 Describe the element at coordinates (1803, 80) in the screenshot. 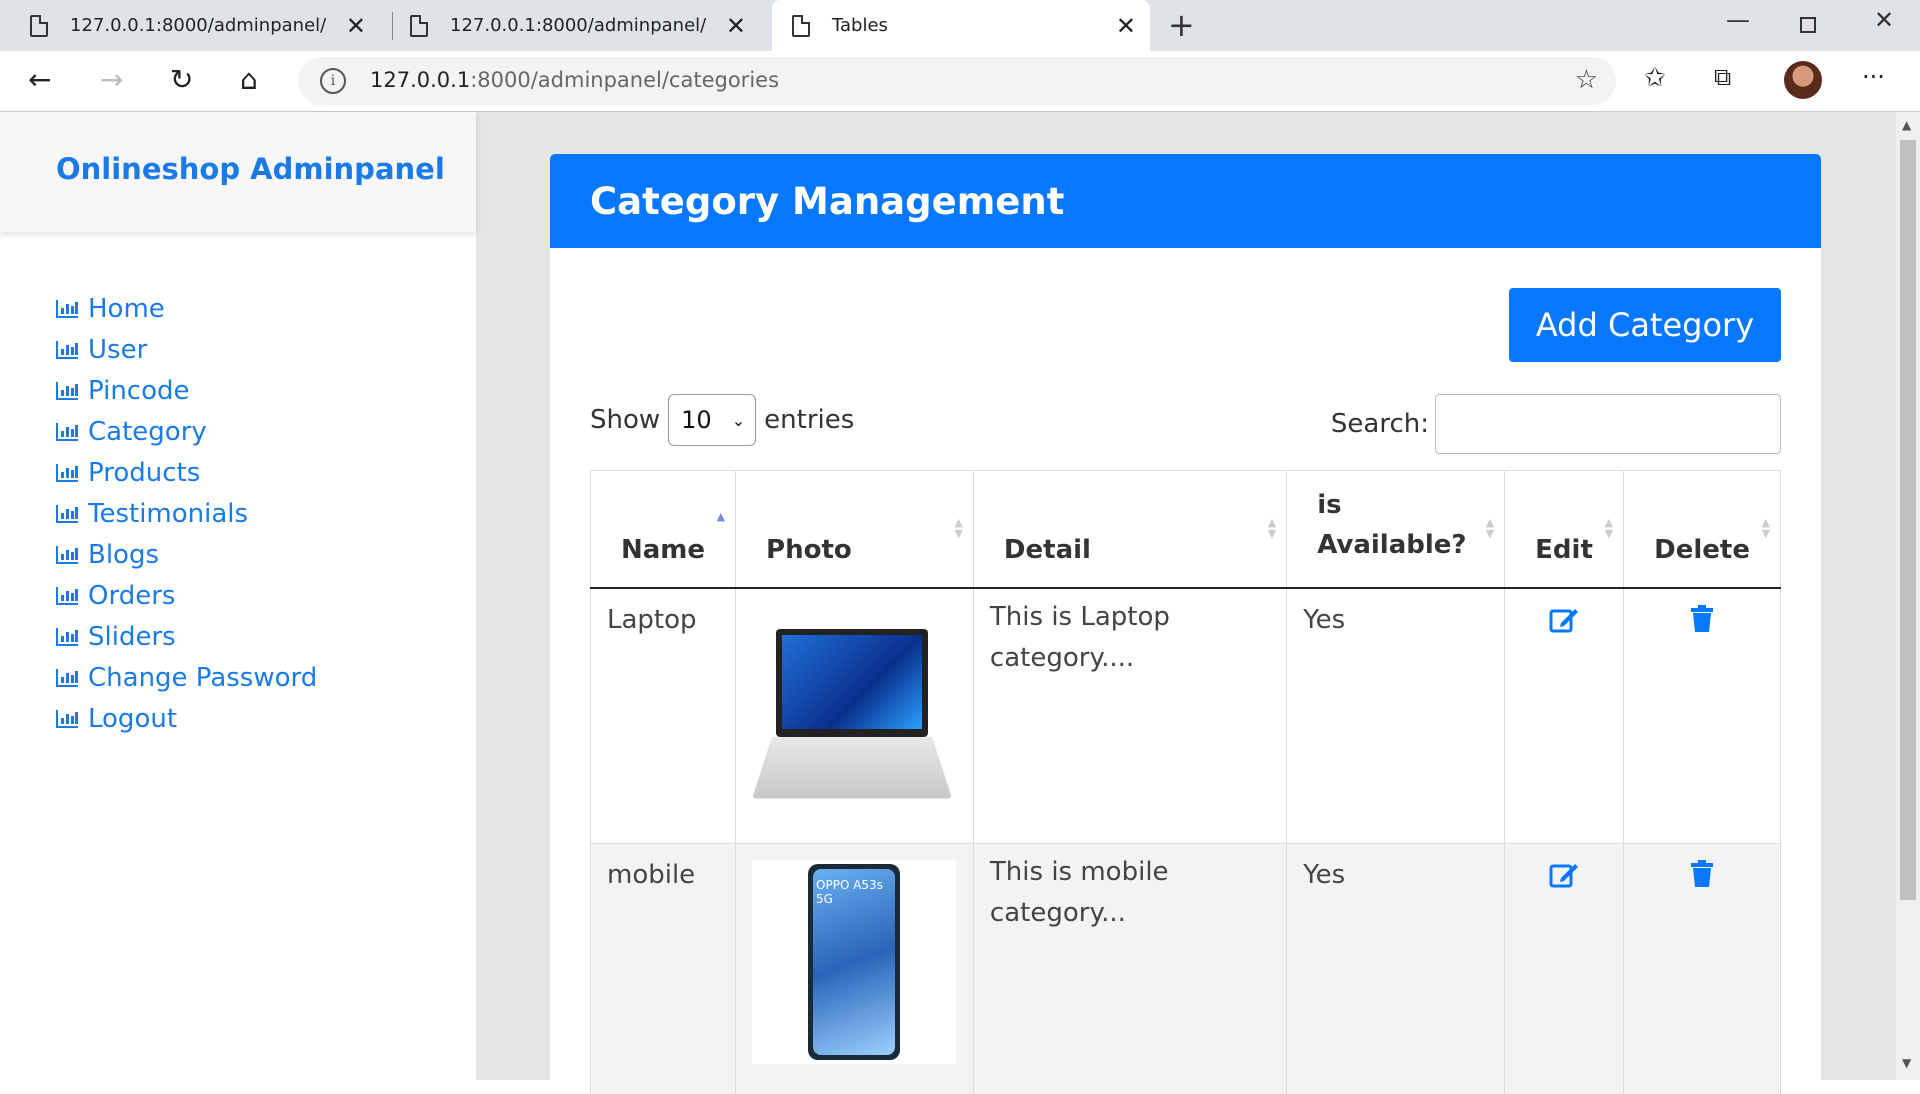

I see `avatar` at that location.